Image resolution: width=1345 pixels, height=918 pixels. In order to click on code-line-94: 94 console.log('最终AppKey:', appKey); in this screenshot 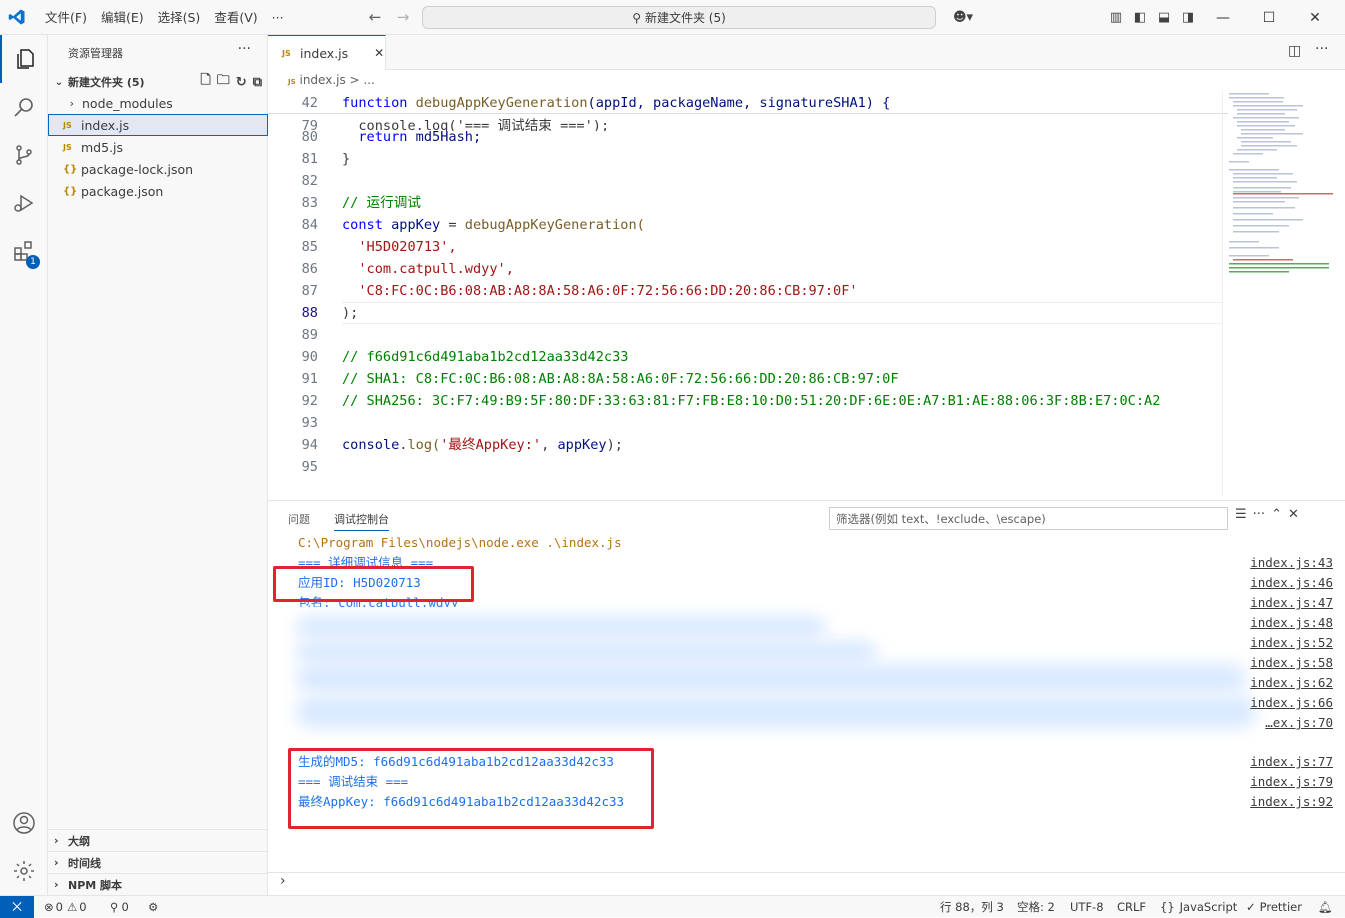, I will do `click(748, 445)`.